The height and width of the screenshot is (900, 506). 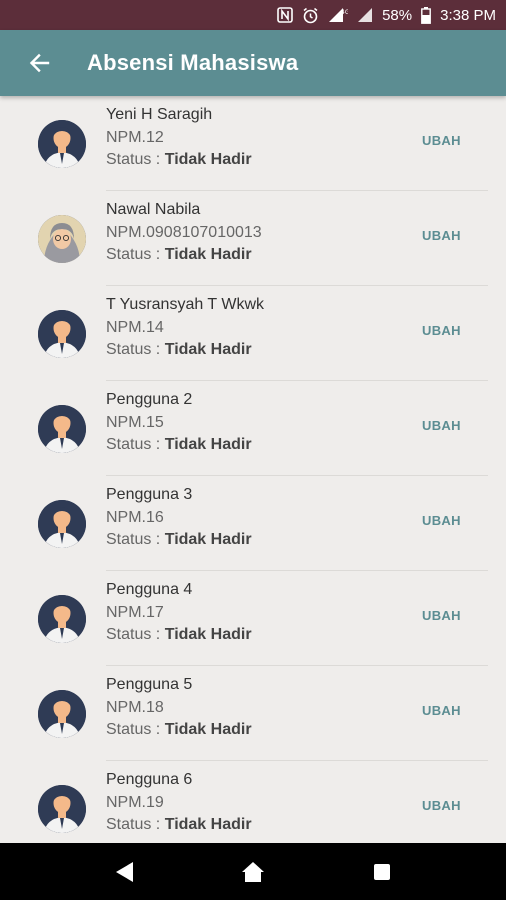 What do you see at coordinates (310, 15) in the screenshot?
I see `alarm-icon` at bounding box center [310, 15].